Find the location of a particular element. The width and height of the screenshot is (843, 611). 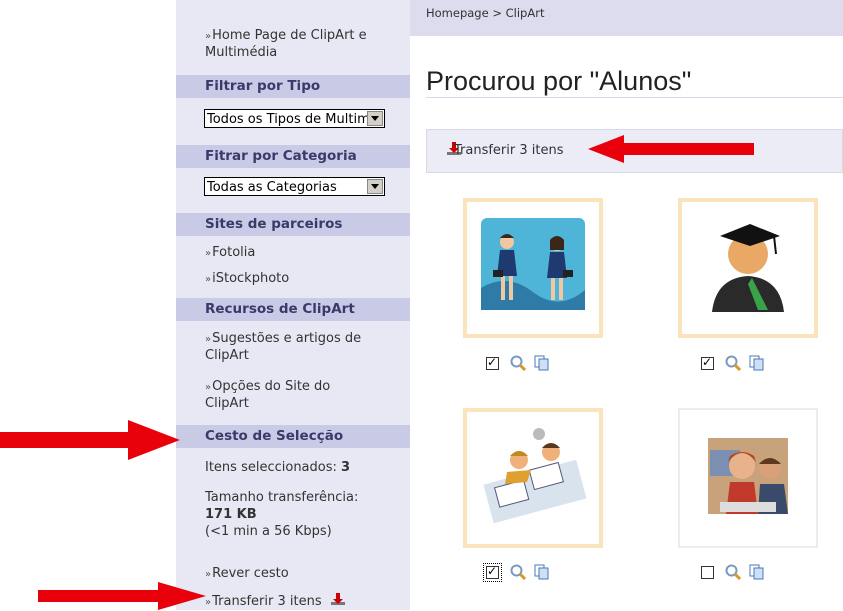

result-thumbnail-students-photo is located at coordinates (748, 478).